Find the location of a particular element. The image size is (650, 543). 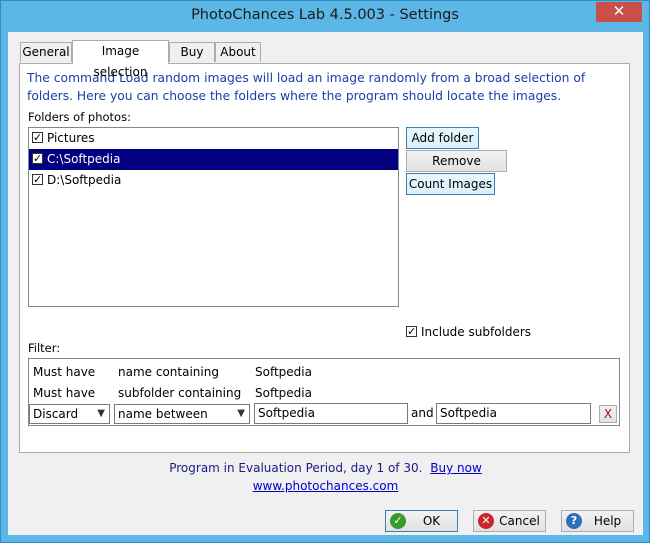

include-subfolders-label: Include subfolders is located at coordinates (476, 332).